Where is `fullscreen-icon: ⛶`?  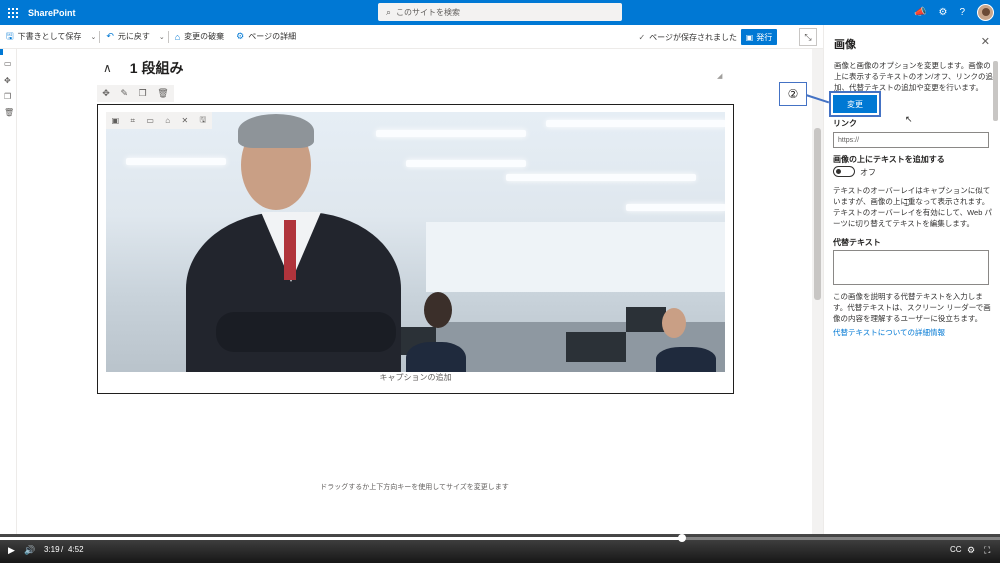
fullscreen-icon: ⛶ is located at coordinates (987, 550).